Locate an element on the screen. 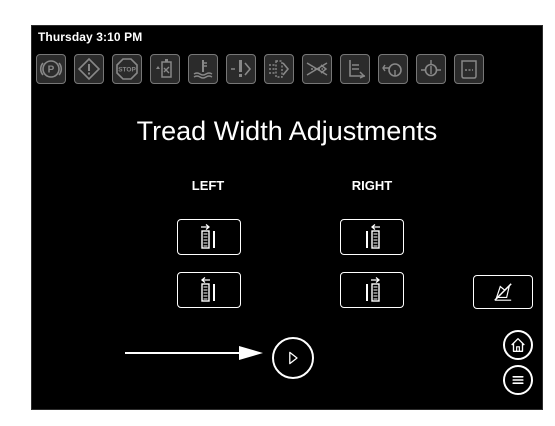 The width and height of the screenshot is (555, 426). right-tread-widen-button is located at coordinates (372, 290).